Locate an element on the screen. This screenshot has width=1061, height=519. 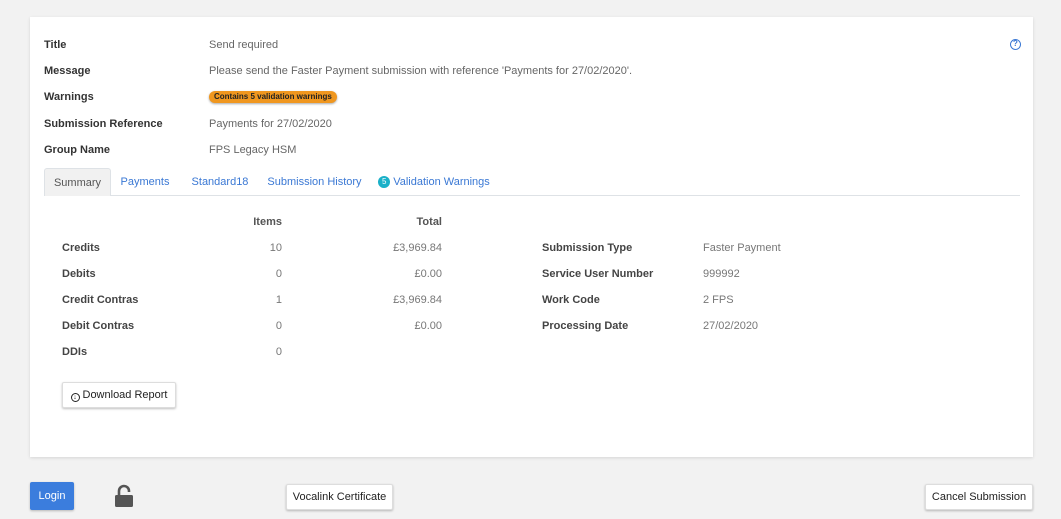
tab-submission-history: Submission History is located at coordinates (314, 182).